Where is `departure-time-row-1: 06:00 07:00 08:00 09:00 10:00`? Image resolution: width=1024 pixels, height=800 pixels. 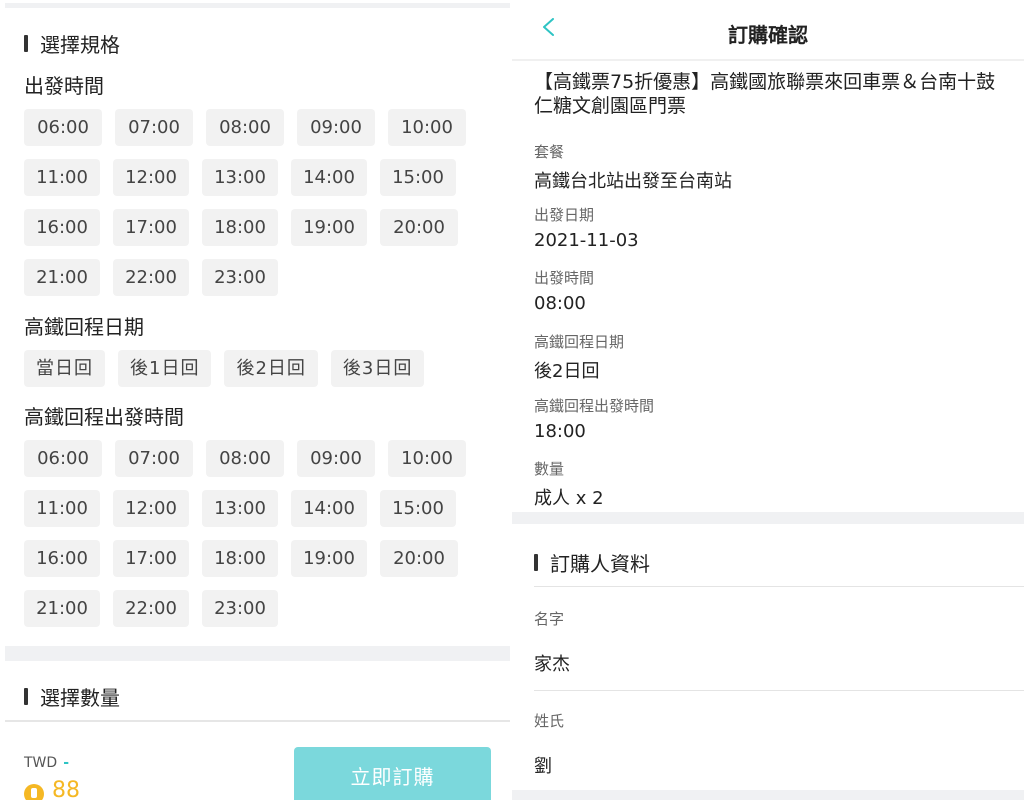
departure-time-row-1: 06:00 07:00 08:00 09:00 10:00 is located at coordinates (251, 127).